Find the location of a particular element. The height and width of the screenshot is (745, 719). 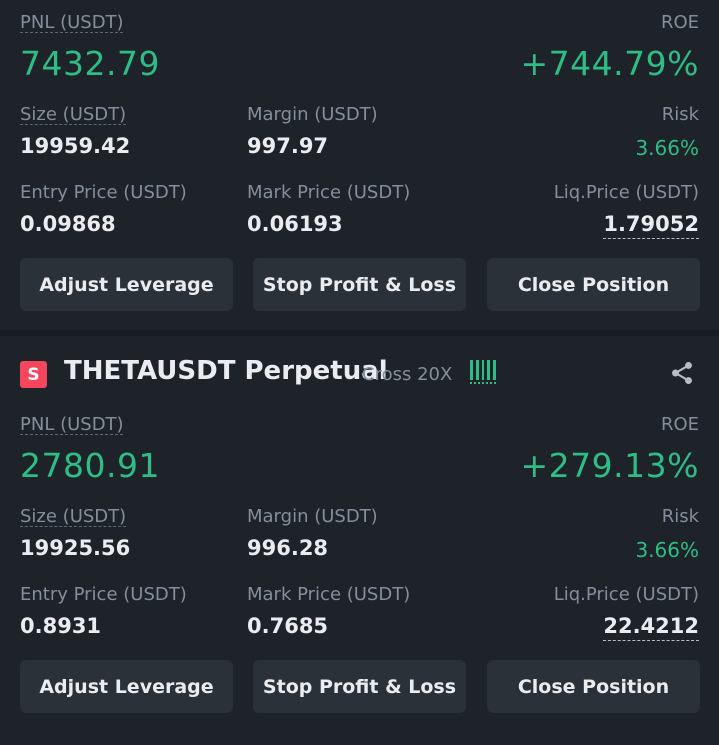

mark-price-value: 0.7685 is located at coordinates (288, 626).